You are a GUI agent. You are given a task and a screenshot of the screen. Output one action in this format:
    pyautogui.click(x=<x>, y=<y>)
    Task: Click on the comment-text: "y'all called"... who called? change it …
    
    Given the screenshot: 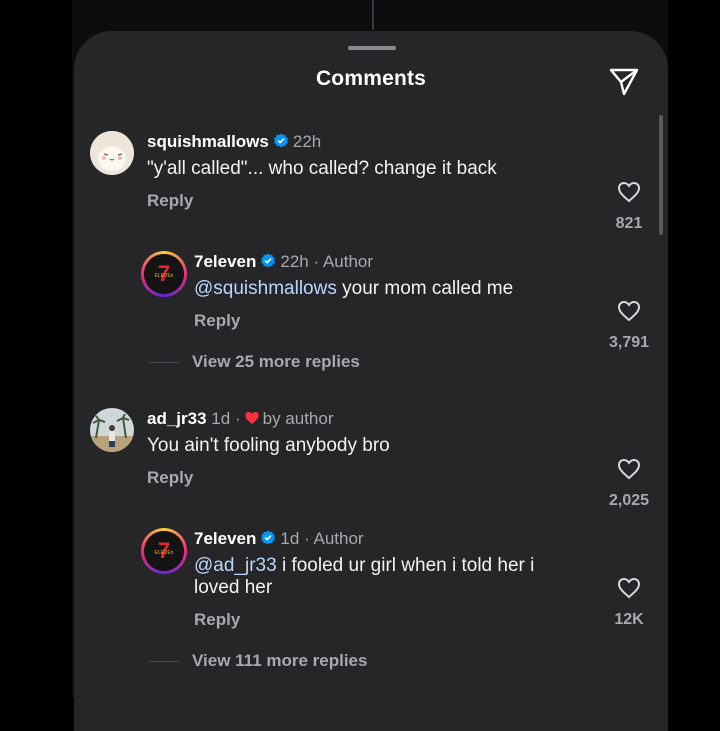 What is the action you would take?
    pyautogui.click(x=322, y=168)
    